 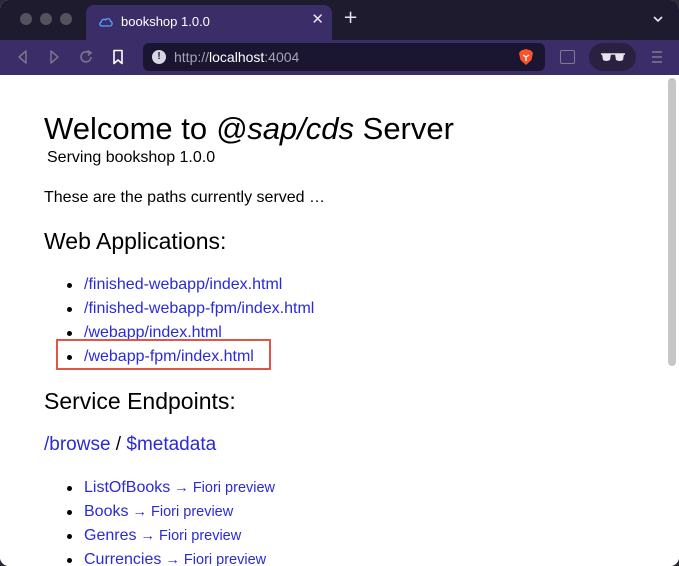 I want to click on navigation-toolbar: ! http://localhost:4004, so click(x=339, y=57).